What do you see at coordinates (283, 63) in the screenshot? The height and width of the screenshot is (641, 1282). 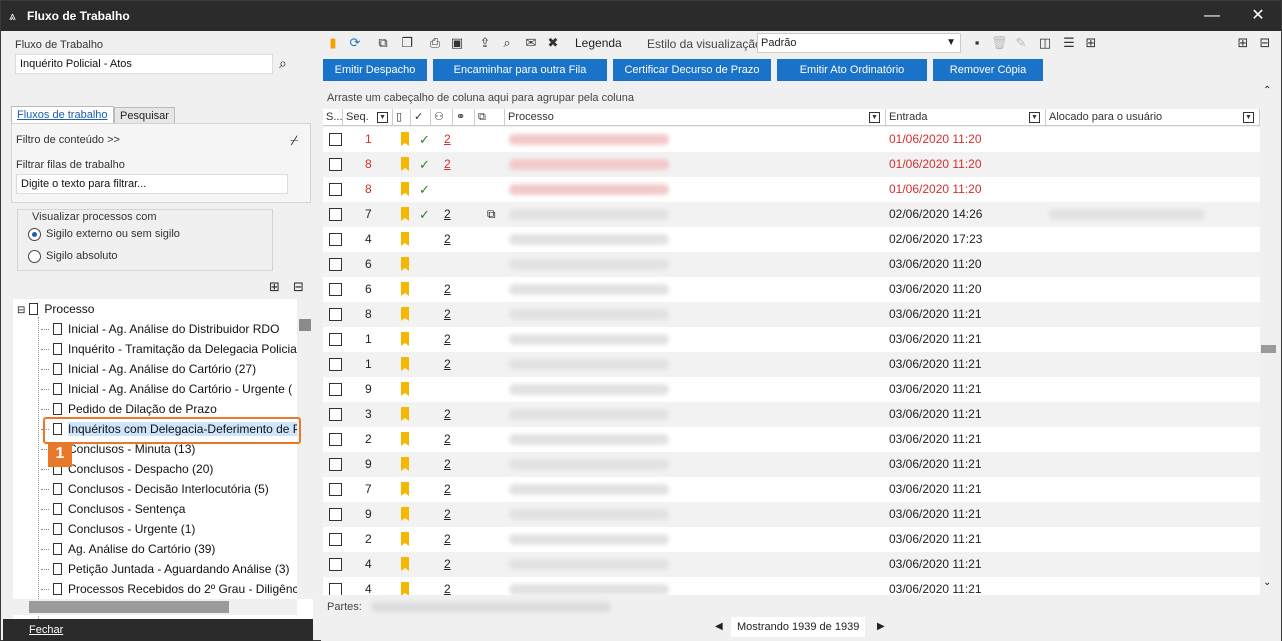 I see `search-icon: ⌕` at bounding box center [283, 63].